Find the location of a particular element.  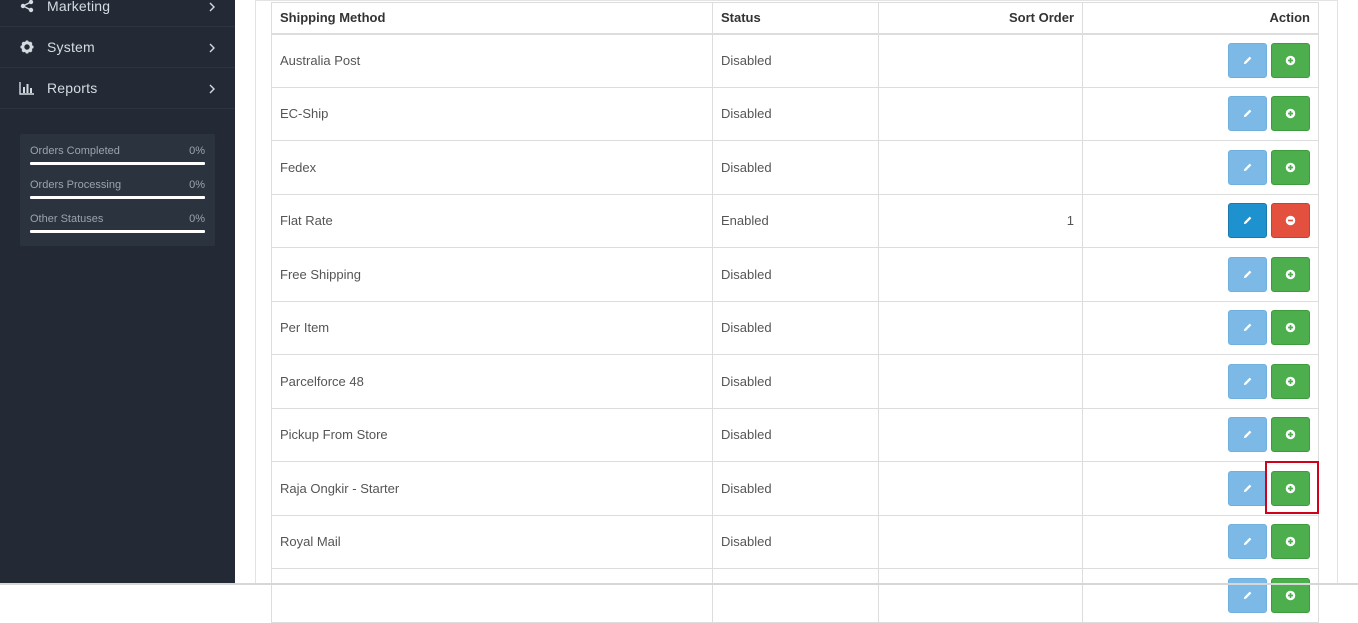

gear-icon is located at coordinates (27, 47).